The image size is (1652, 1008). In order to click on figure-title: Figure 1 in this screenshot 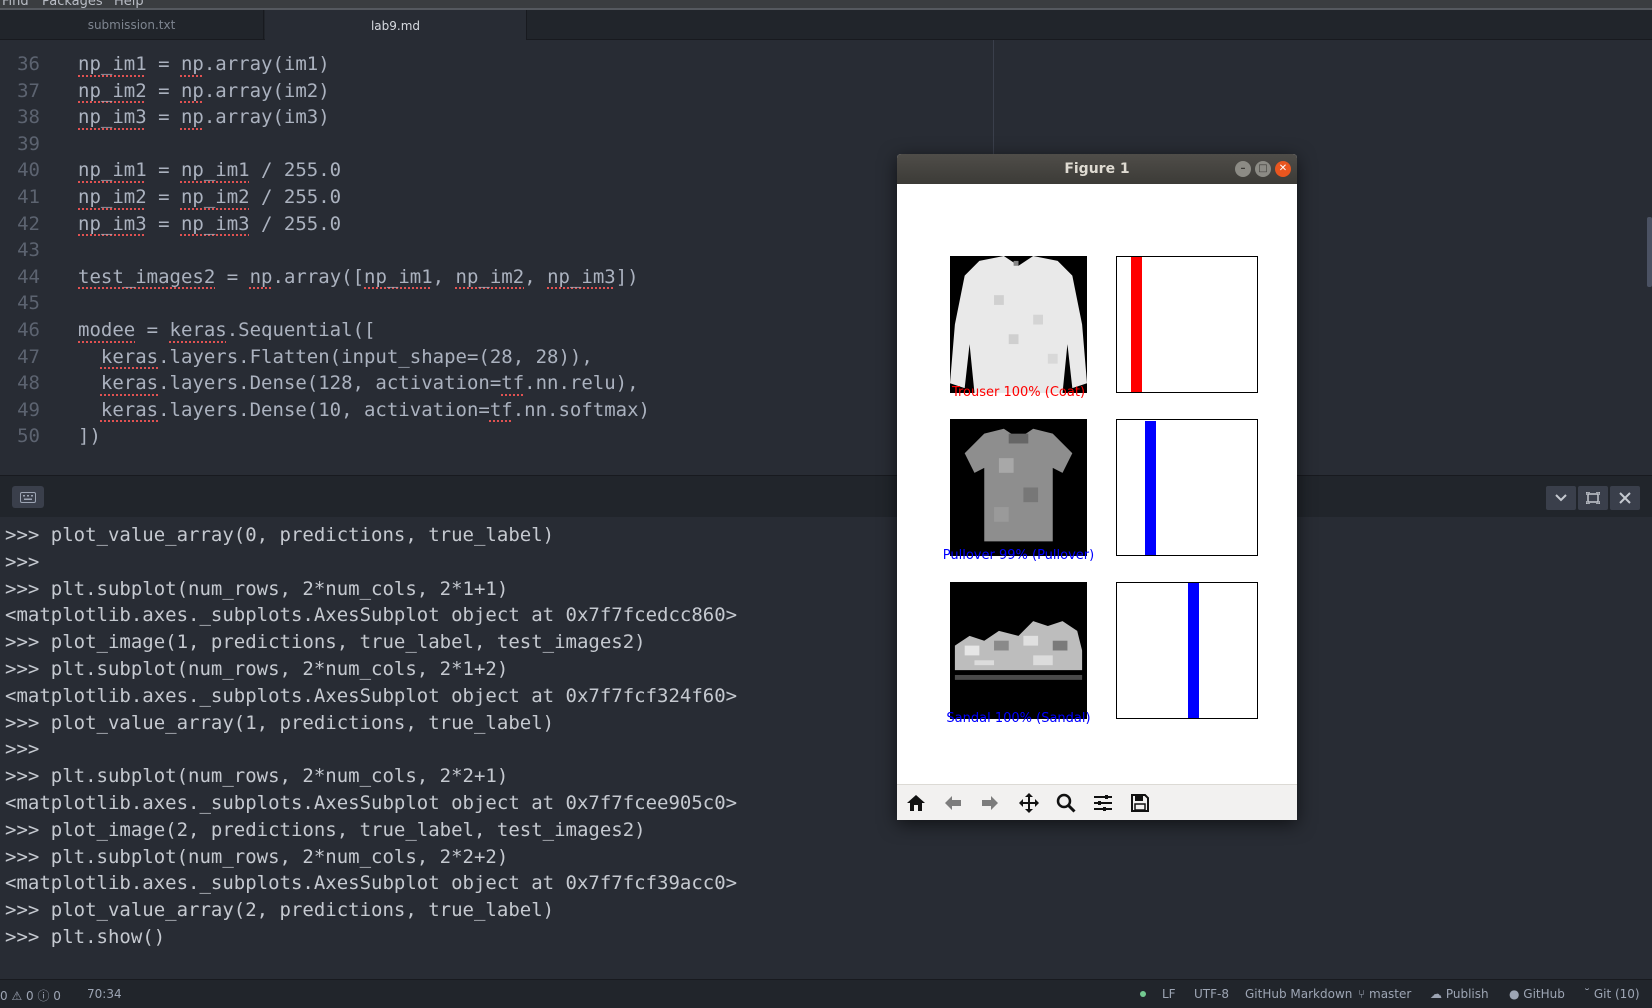, I will do `click(1097, 169)`.